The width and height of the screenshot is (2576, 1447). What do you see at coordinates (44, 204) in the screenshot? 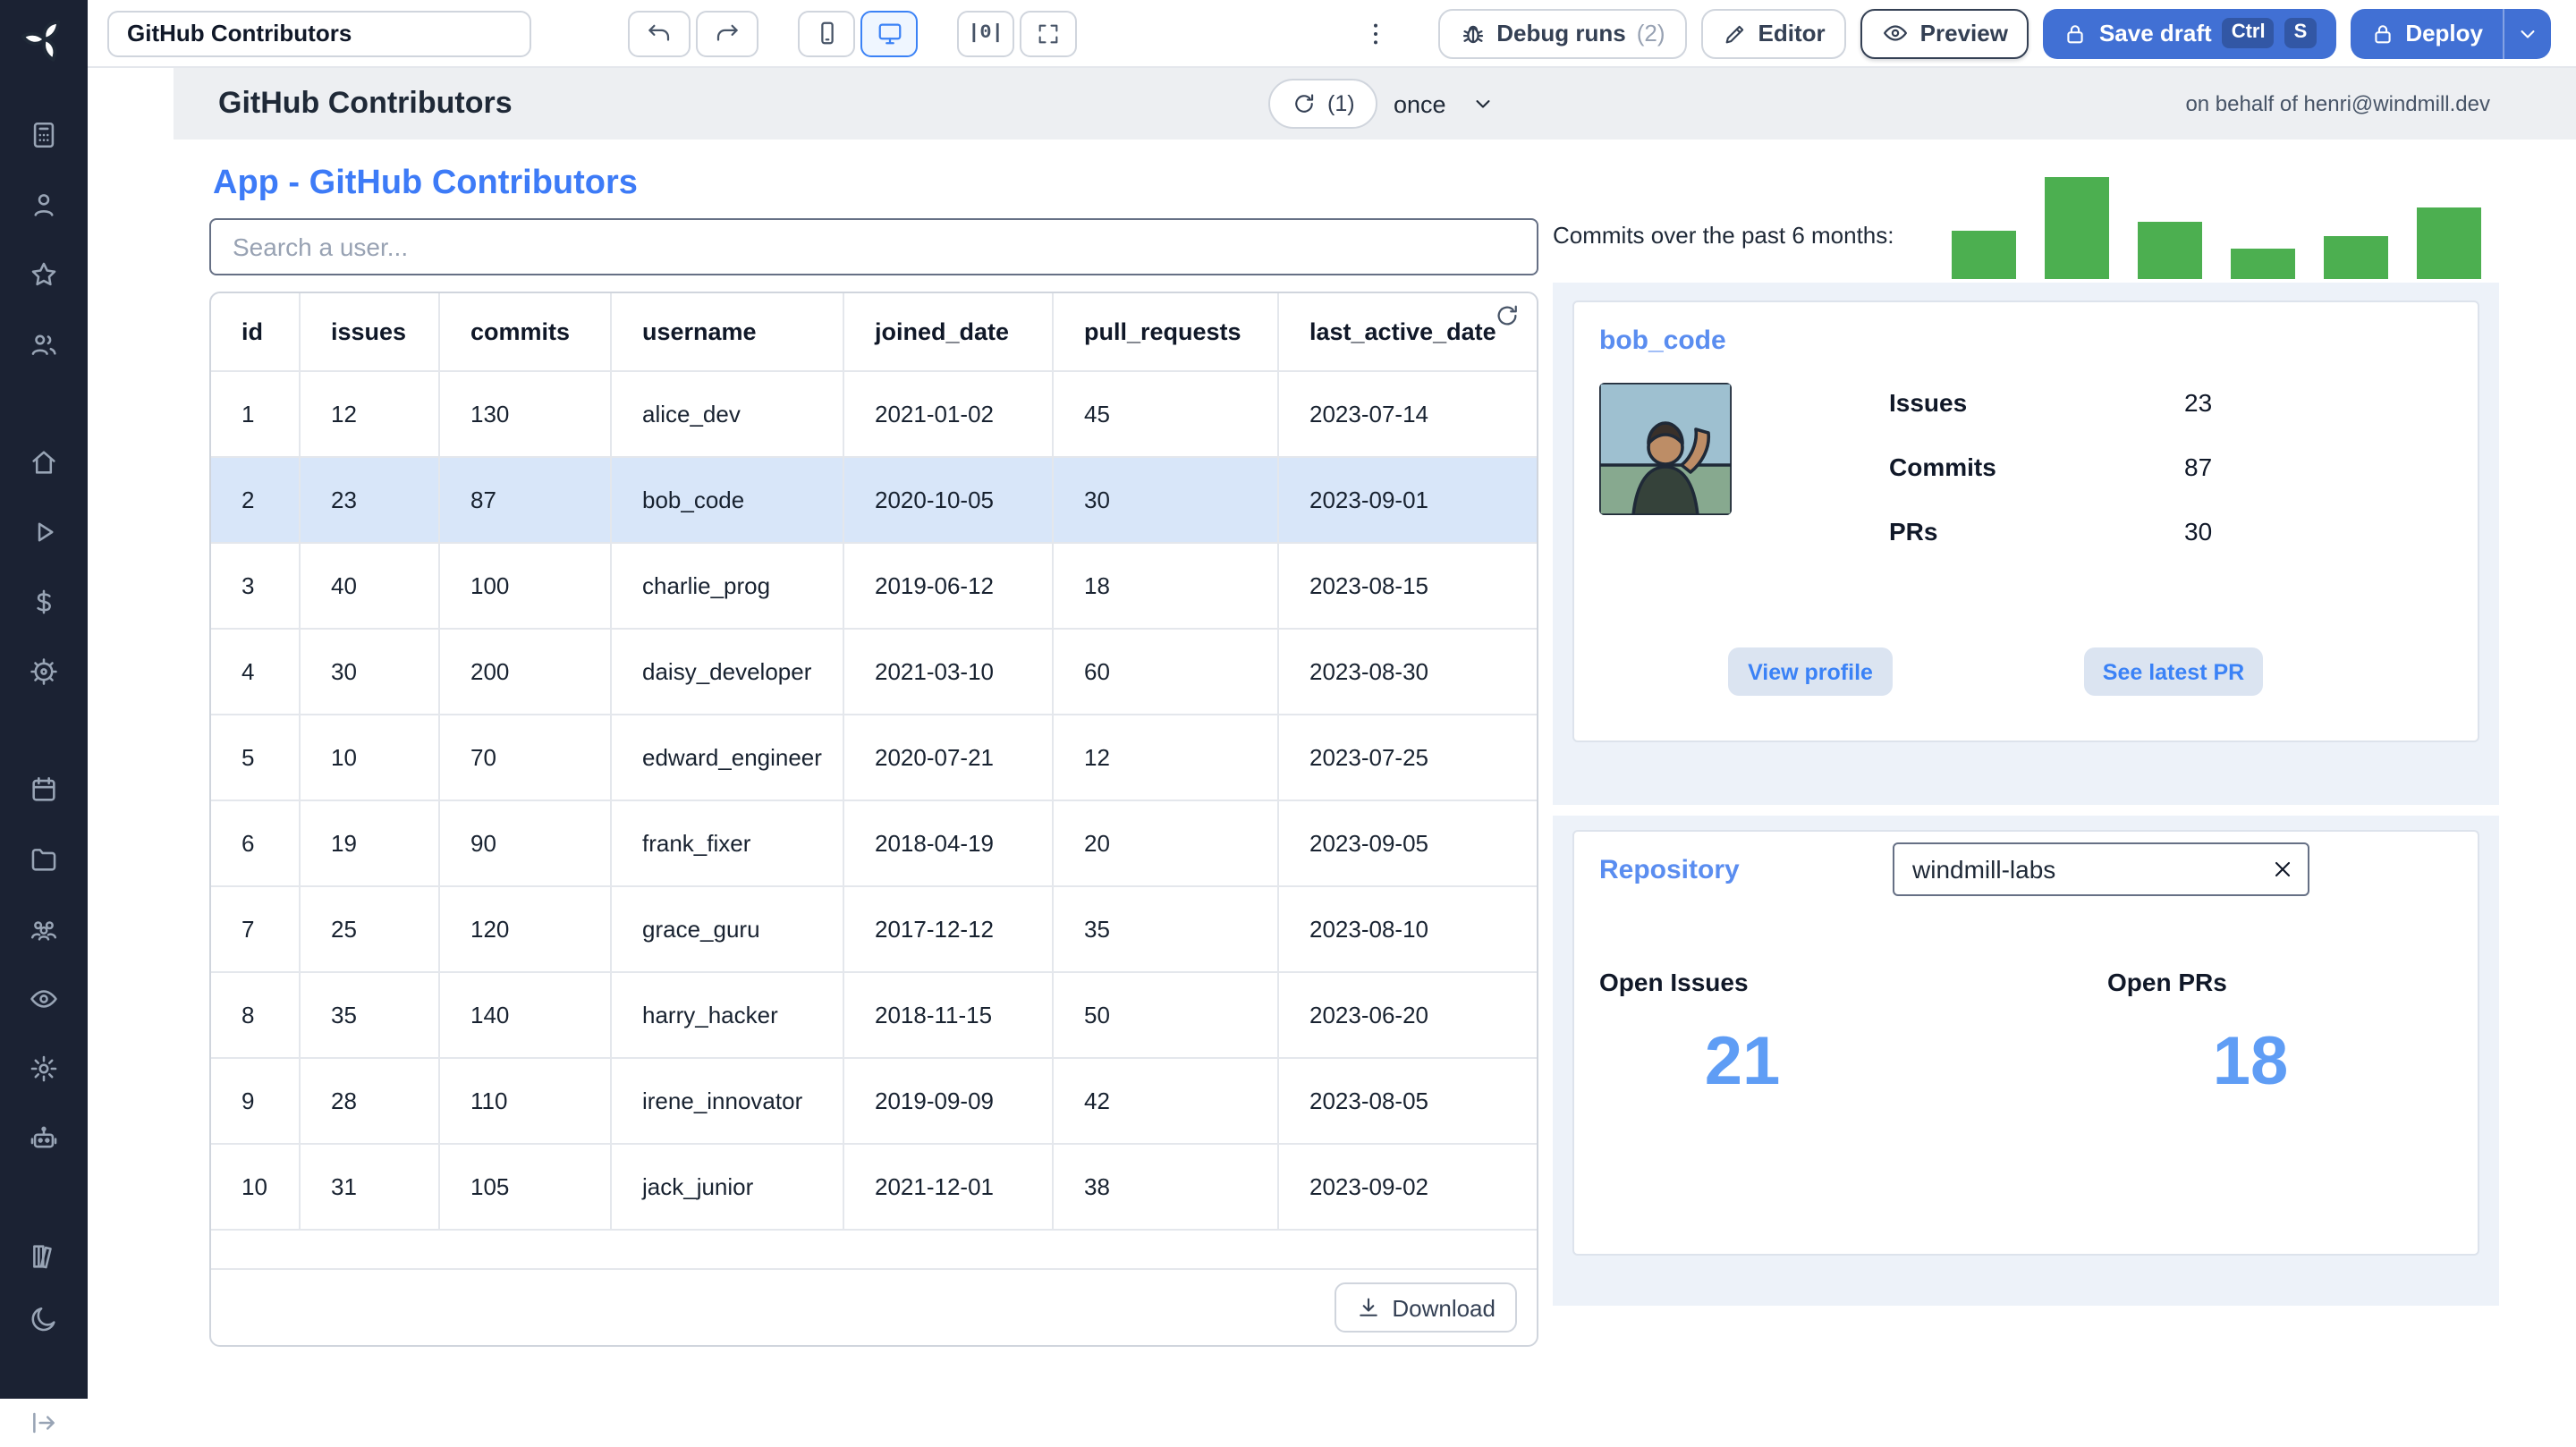
I see `sidebar-icon-user` at bounding box center [44, 204].